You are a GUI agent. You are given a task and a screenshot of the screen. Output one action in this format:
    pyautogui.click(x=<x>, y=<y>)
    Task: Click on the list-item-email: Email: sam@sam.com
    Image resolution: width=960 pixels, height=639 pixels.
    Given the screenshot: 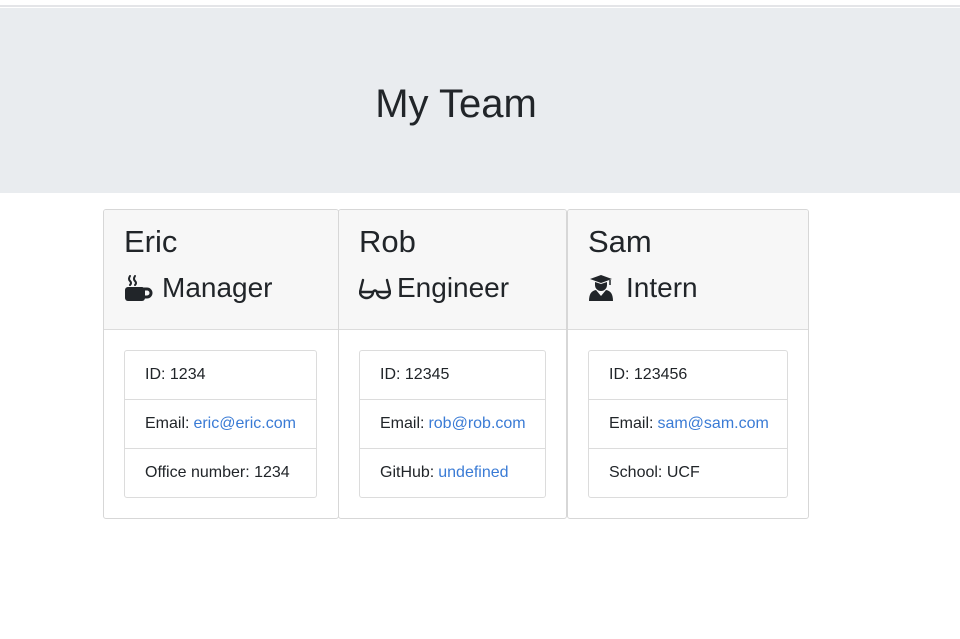 What is the action you would take?
    pyautogui.click(x=688, y=424)
    